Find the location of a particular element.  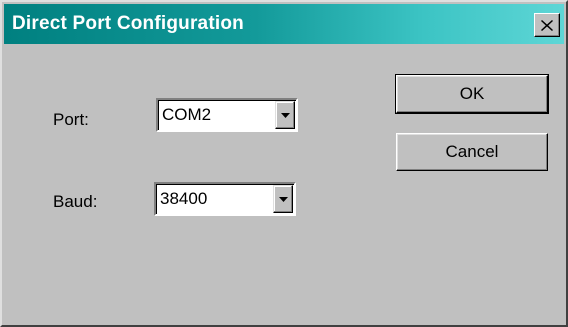

title-bar: Direct Port Configuration is located at coordinates (284, 24).